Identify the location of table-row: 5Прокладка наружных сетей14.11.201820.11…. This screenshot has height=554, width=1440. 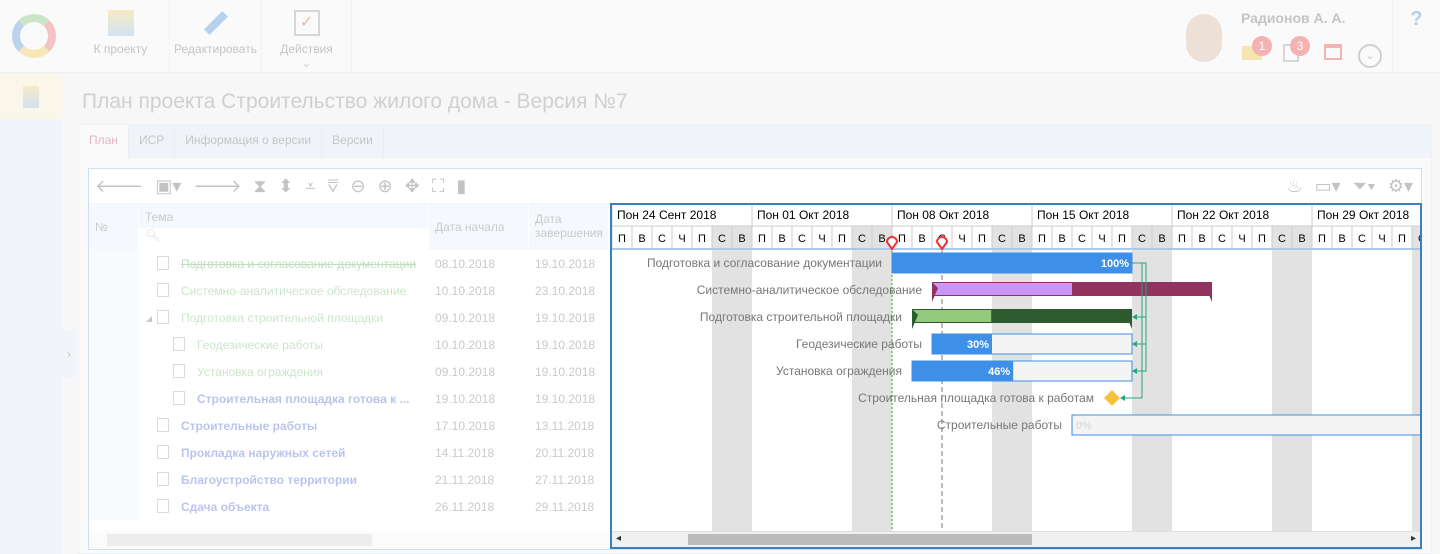
(349, 452).